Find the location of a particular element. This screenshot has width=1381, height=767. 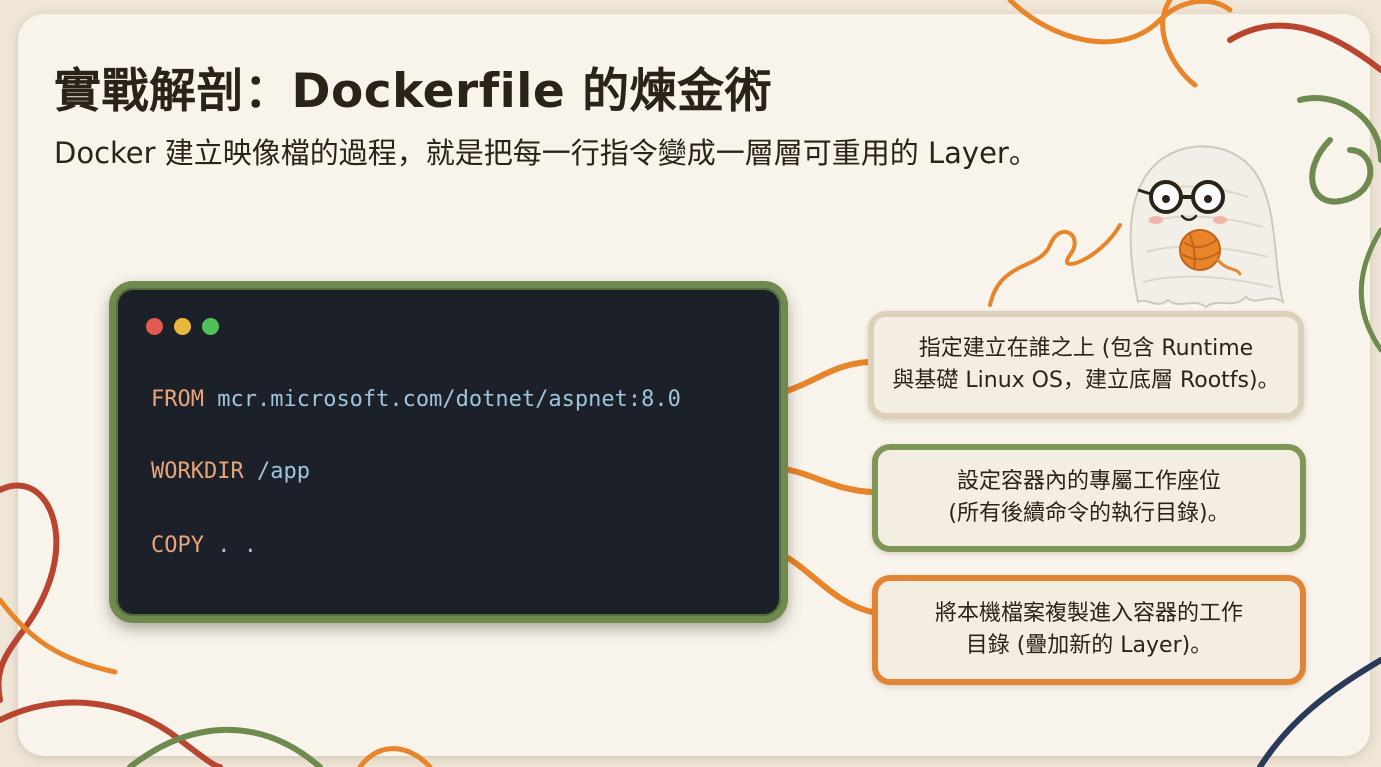

code-keyword: COPY is located at coordinates (177, 545).